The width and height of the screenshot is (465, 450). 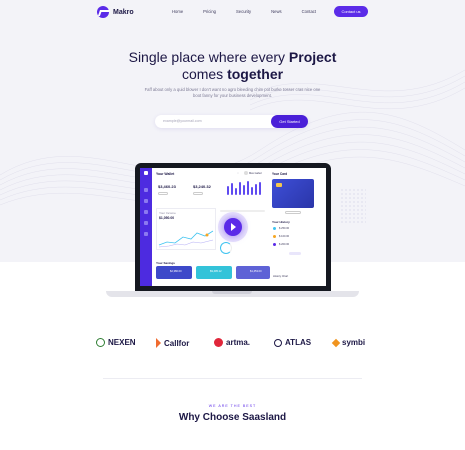 I want to click on dashboard-sidebar, so click(x=146, y=227).